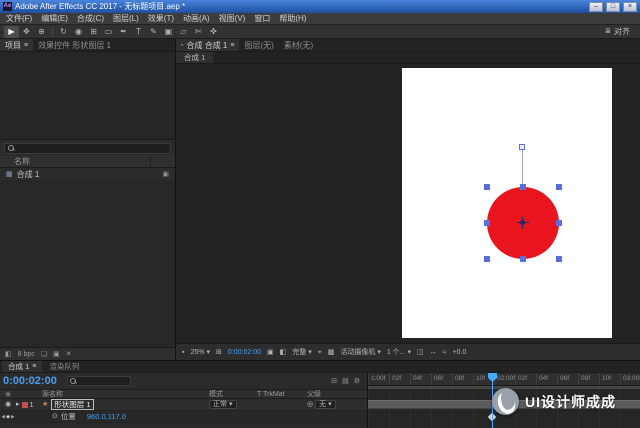 The height and width of the screenshot is (428, 640). I want to click on new-folder-icon: ❏, so click(44, 354).